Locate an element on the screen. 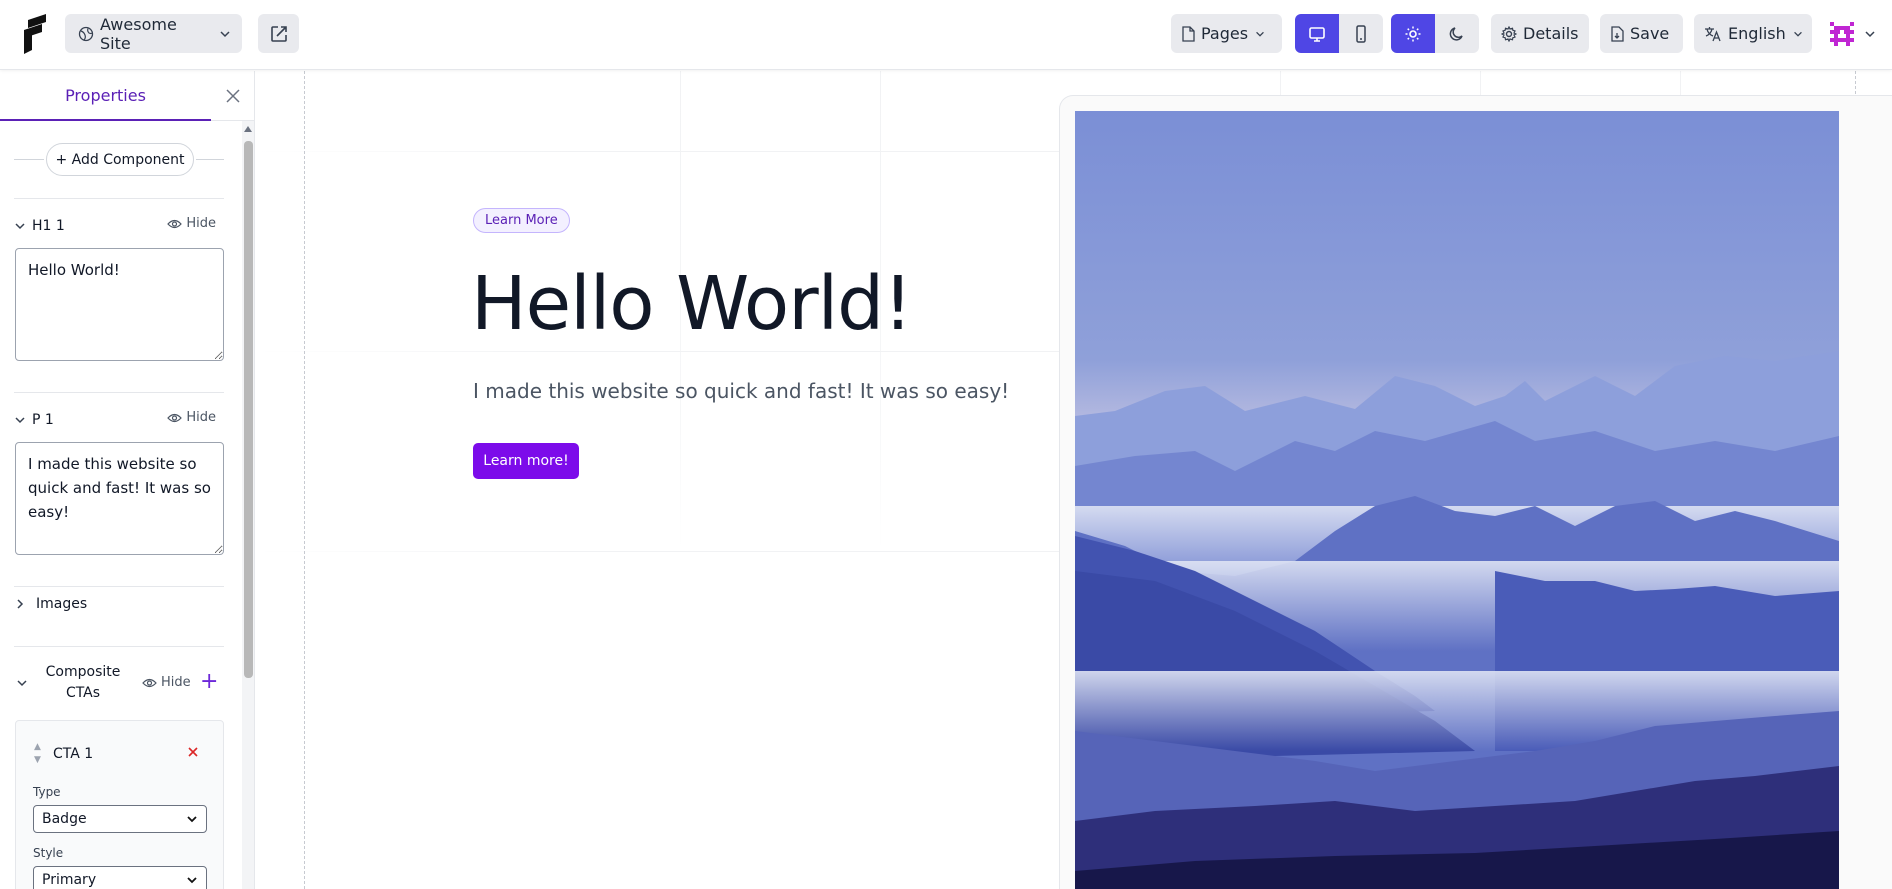 The width and height of the screenshot is (1892, 889). p-section-header: P 1 Hide is located at coordinates (119, 420).